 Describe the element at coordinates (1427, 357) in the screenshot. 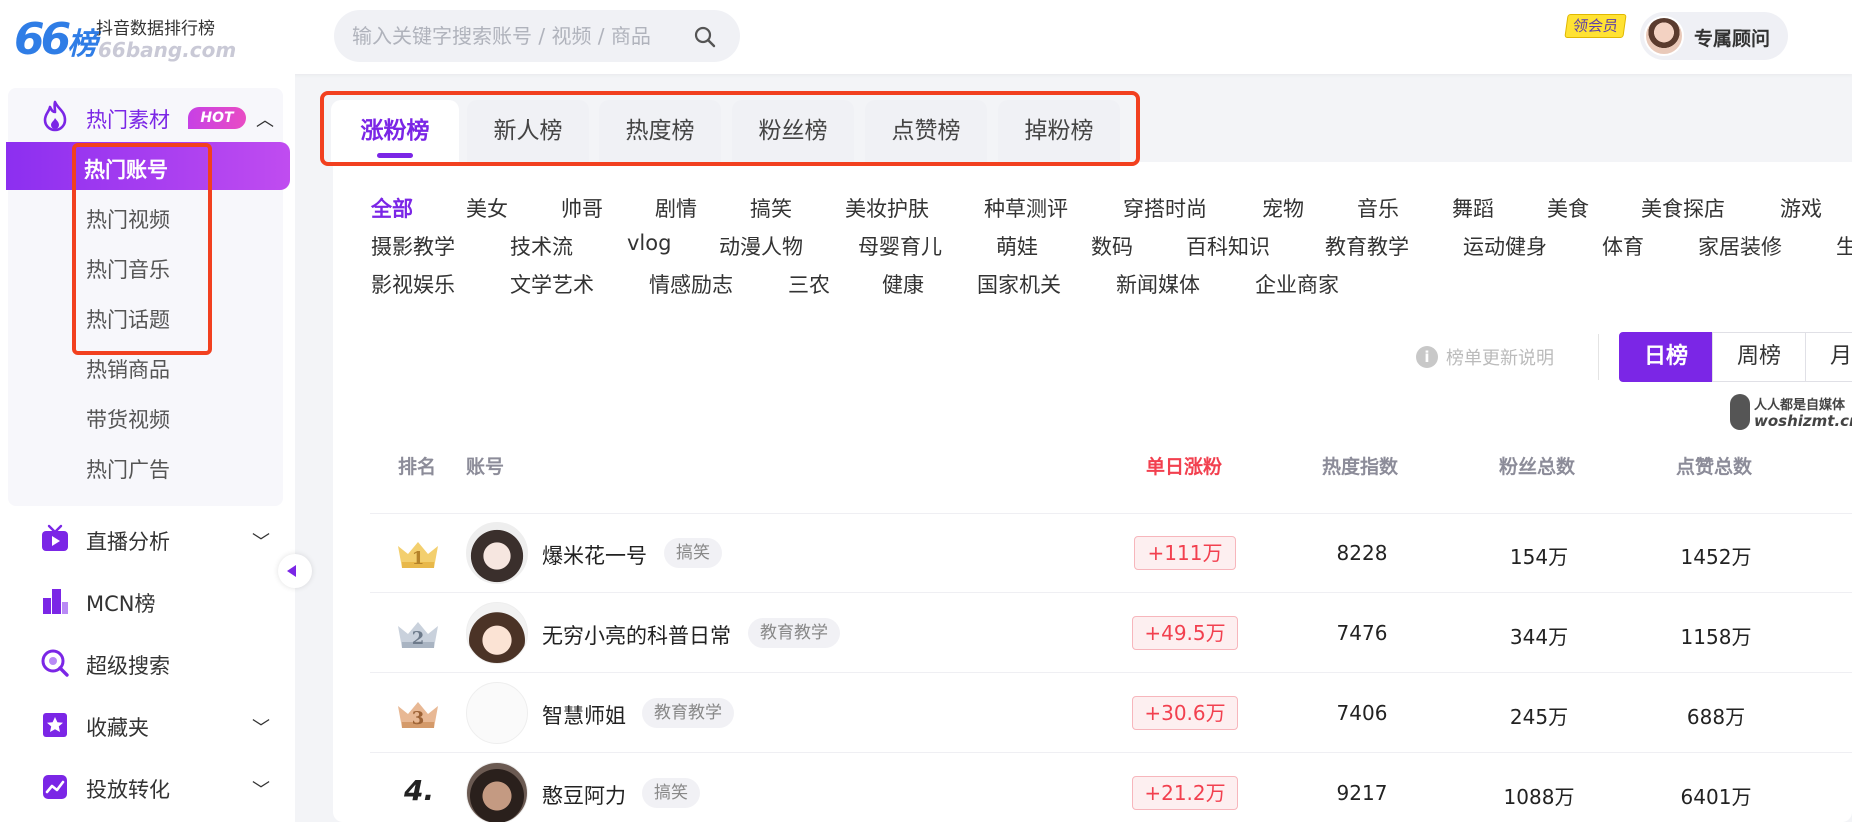

I see `info-icon: i` at that location.